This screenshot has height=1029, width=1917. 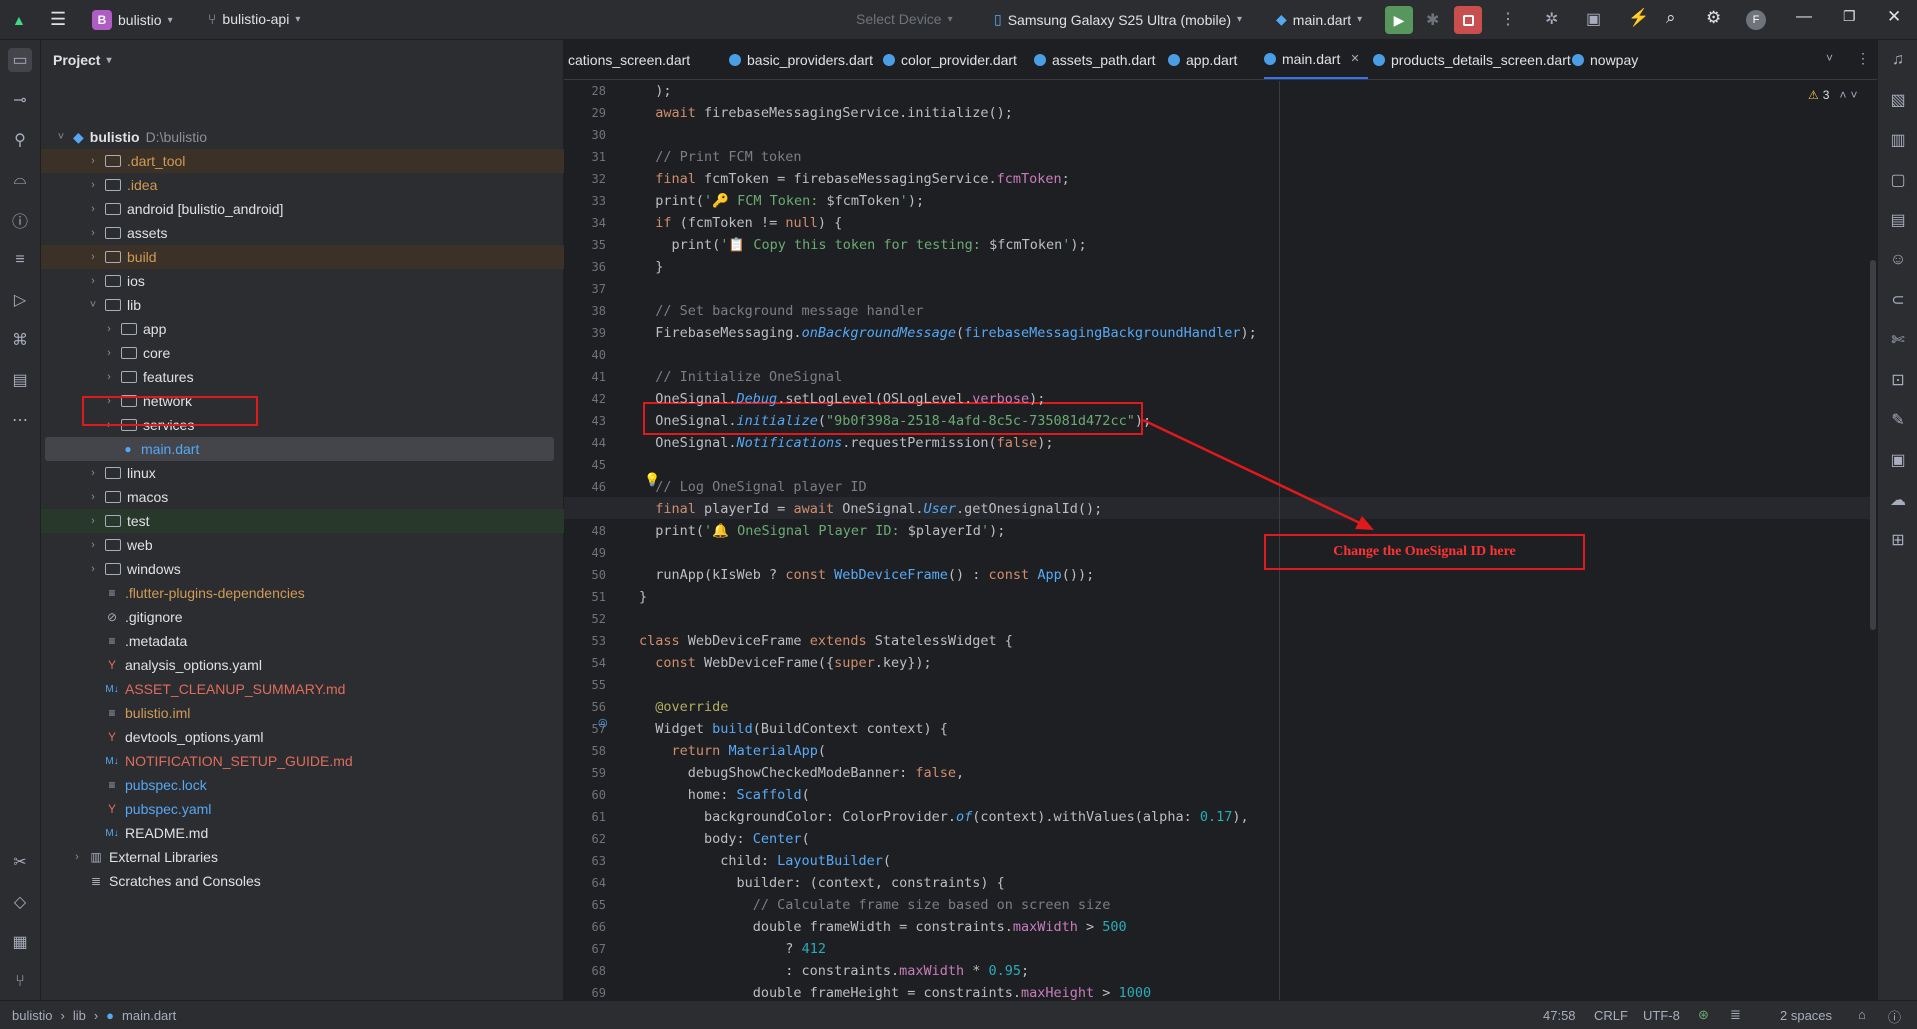 I want to click on tree-item: ≡ .flutter-plugins-dependencies, so click(x=302, y=593).